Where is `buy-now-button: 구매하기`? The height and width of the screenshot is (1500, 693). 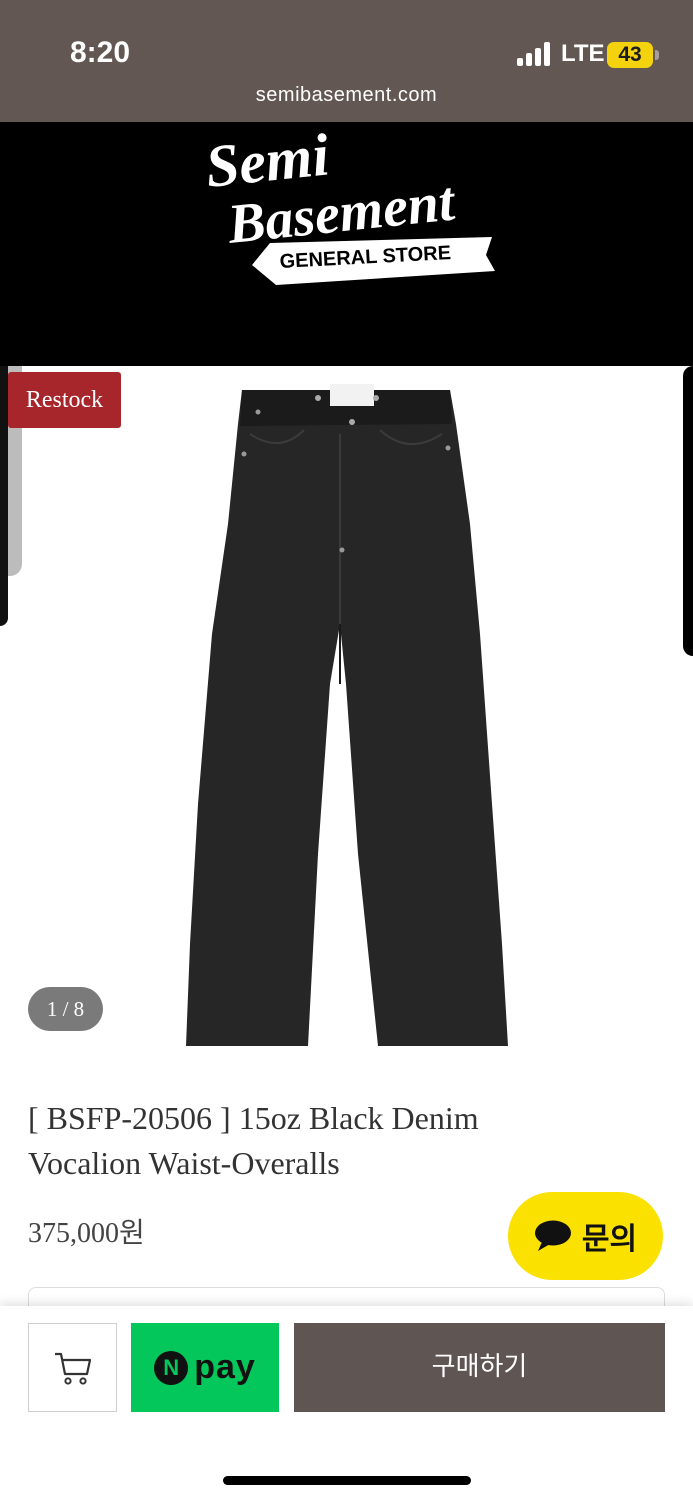
buy-now-button: 구매하기 is located at coordinates (479, 1367).